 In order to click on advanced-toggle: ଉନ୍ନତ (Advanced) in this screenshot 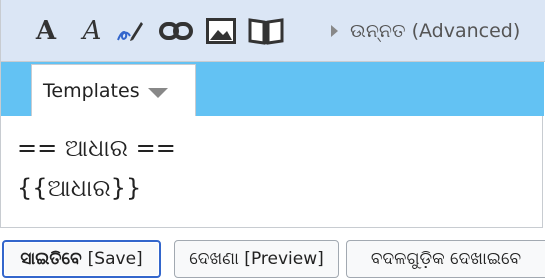, I will do `click(425, 31)`.